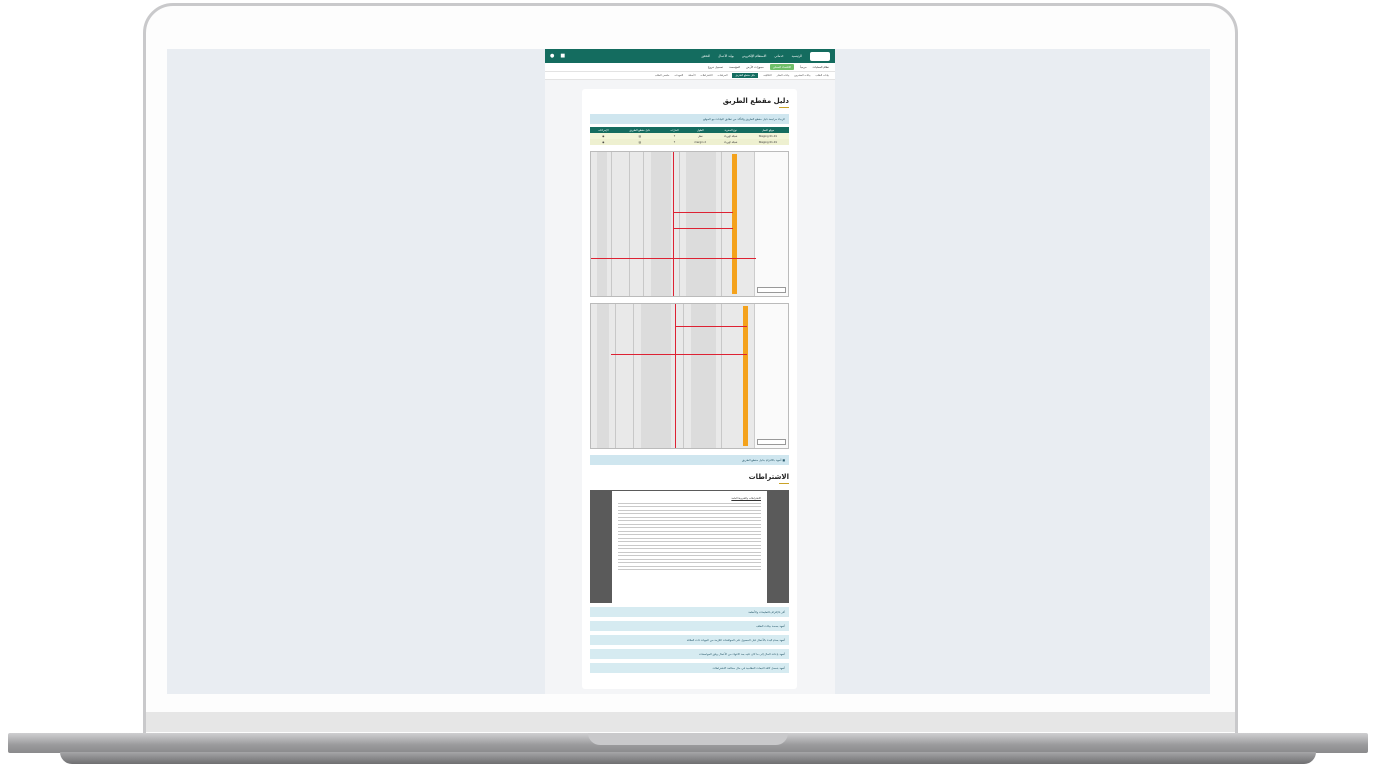  I want to click on terms-pdf-viewer: الاشتراطات والشروط العامة, so click(689, 546).